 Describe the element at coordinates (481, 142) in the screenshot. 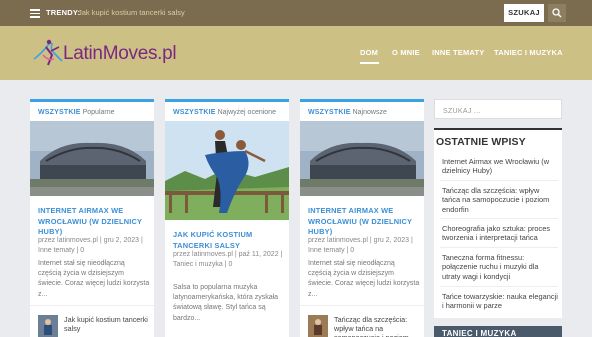

I see `widget-title: OSTATNIE WPISY` at that location.